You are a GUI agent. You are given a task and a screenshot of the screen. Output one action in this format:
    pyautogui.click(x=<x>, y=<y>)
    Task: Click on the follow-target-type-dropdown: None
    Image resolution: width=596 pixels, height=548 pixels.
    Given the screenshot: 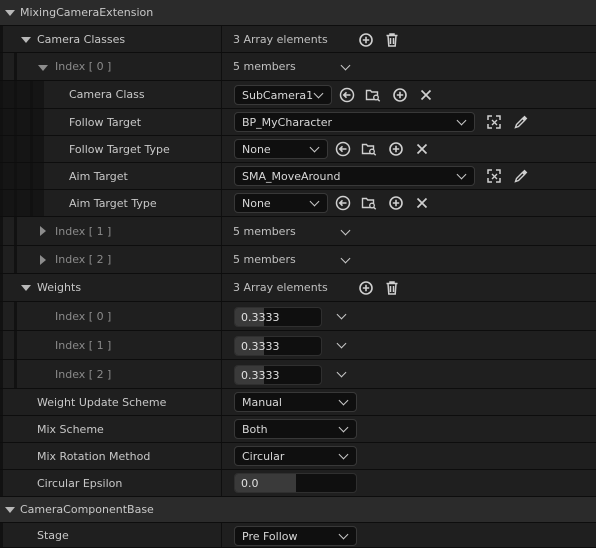 What is the action you would take?
    pyautogui.click(x=281, y=149)
    